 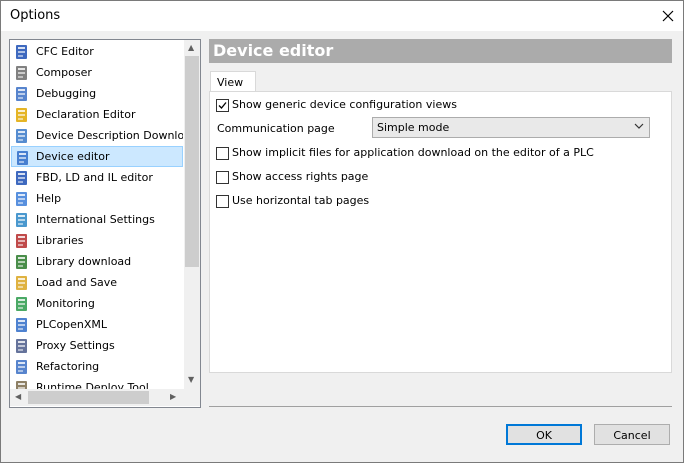 What do you see at coordinates (22, 199) in the screenshot?
I see `help-icon` at bounding box center [22, 199].